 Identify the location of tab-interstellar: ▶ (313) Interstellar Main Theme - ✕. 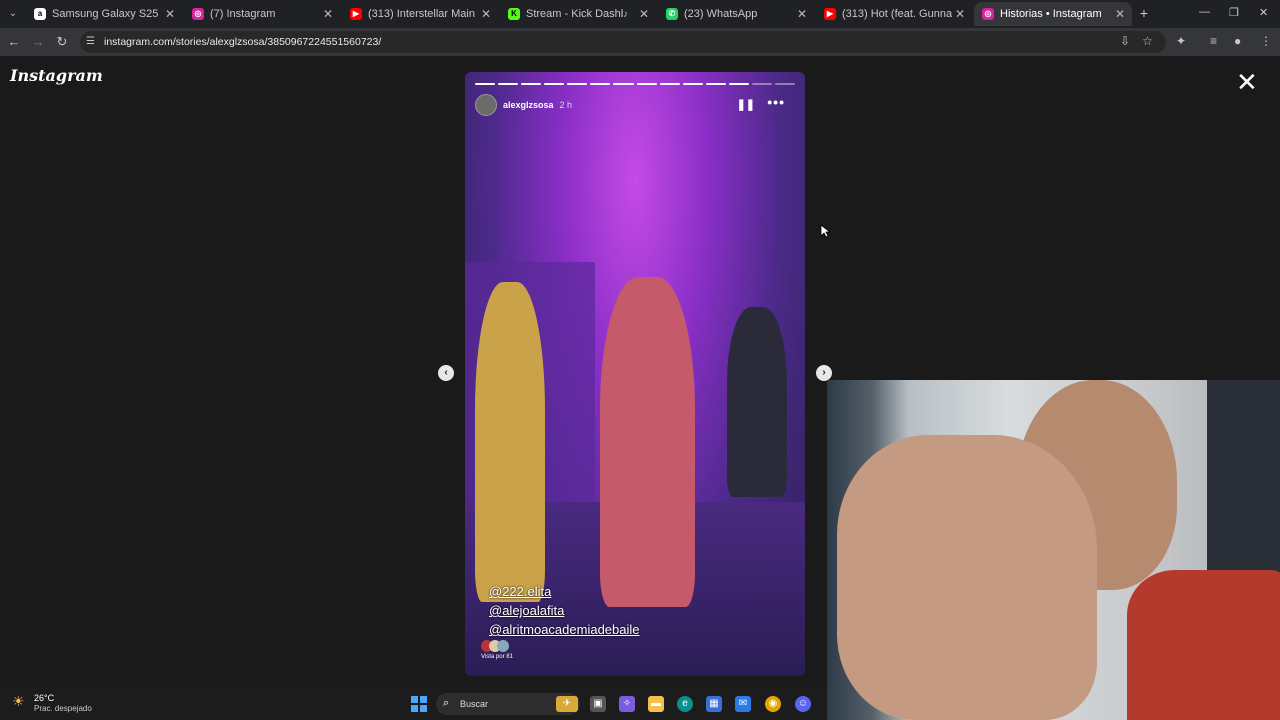
(420, 14).